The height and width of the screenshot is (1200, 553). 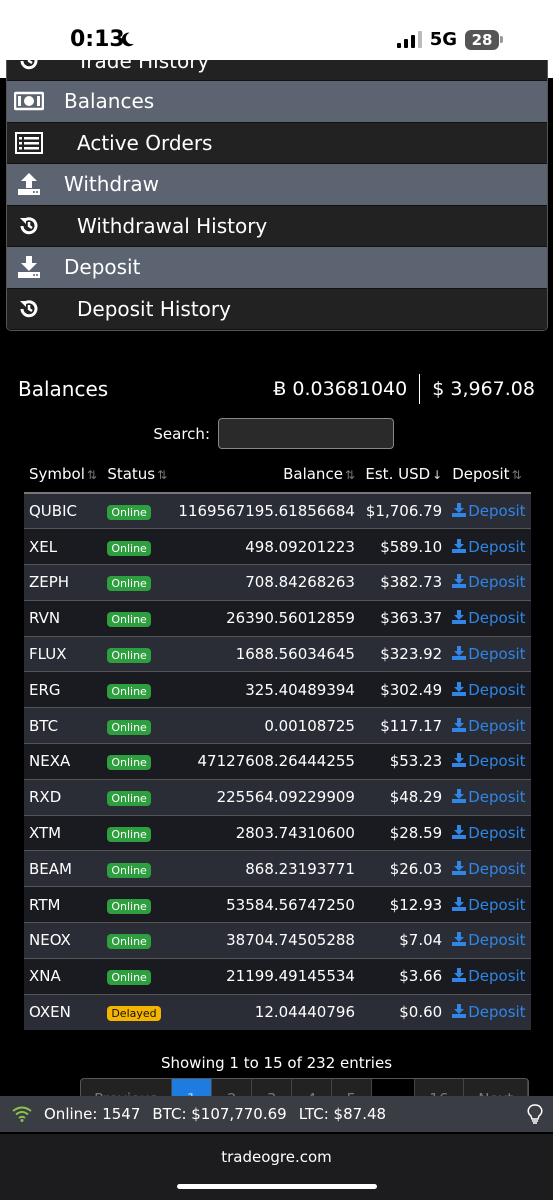 What do you see at coordinates (277, 653) in the screenshot?
I see `table-row: FLUX Online 1688.56034645 $323.92 Deposit` at bounding box center [277, 653].